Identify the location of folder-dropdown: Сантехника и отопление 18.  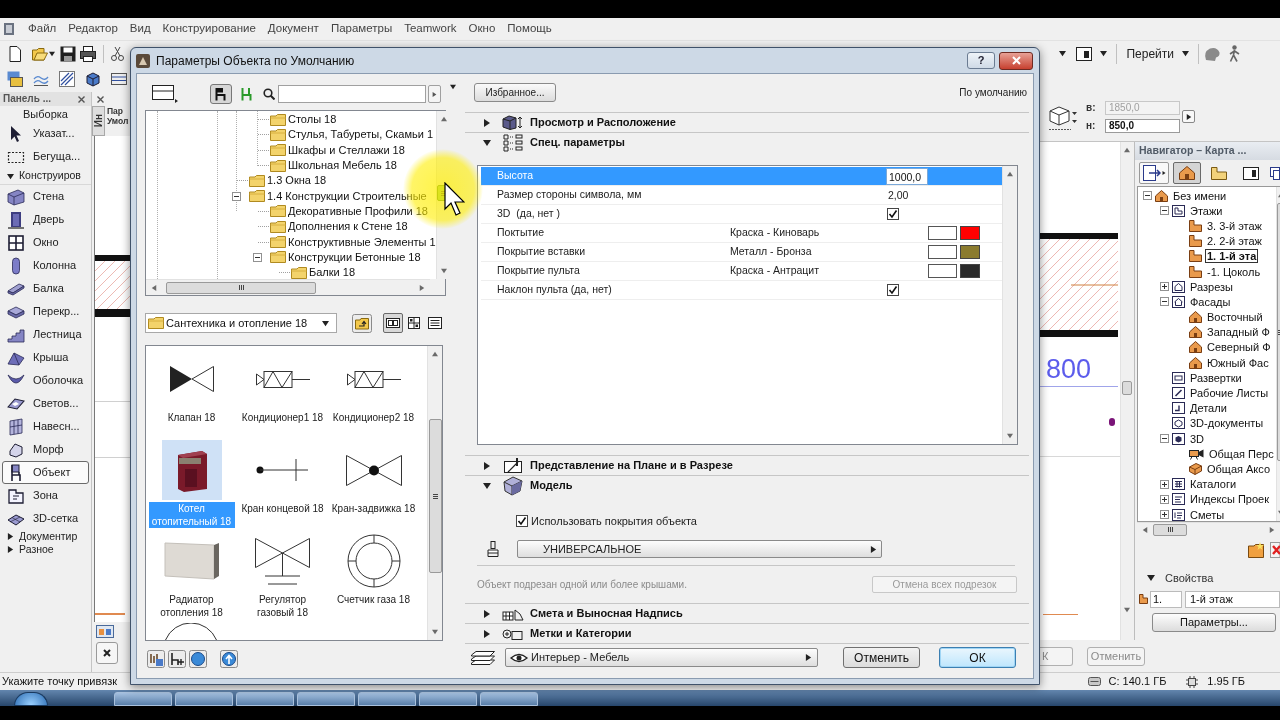
(241, 323).